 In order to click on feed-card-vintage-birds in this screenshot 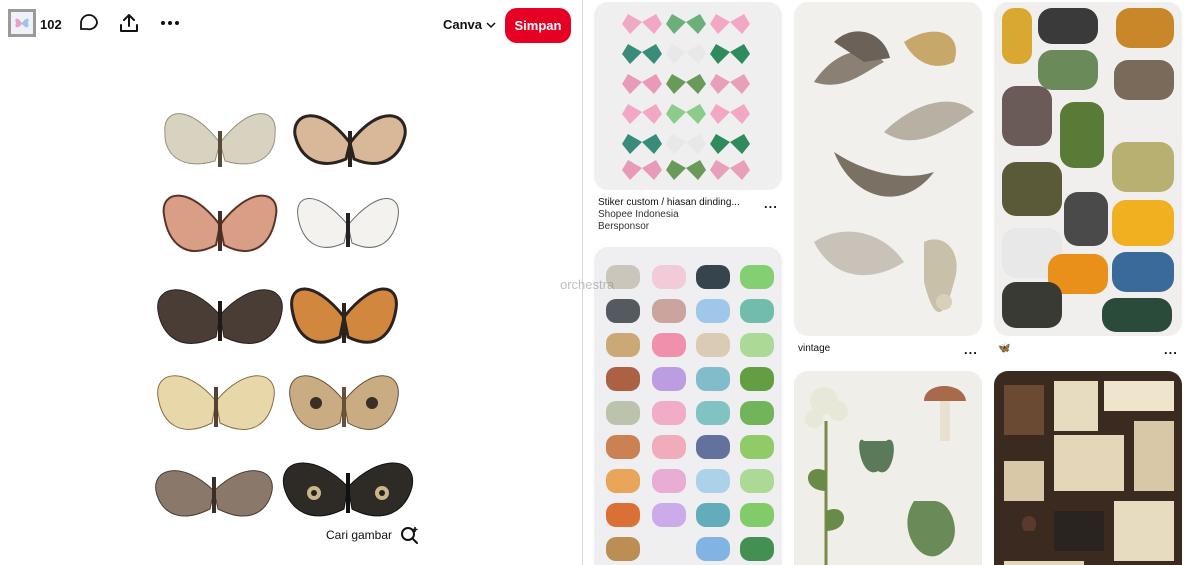, I will do `click(888, 169)`.